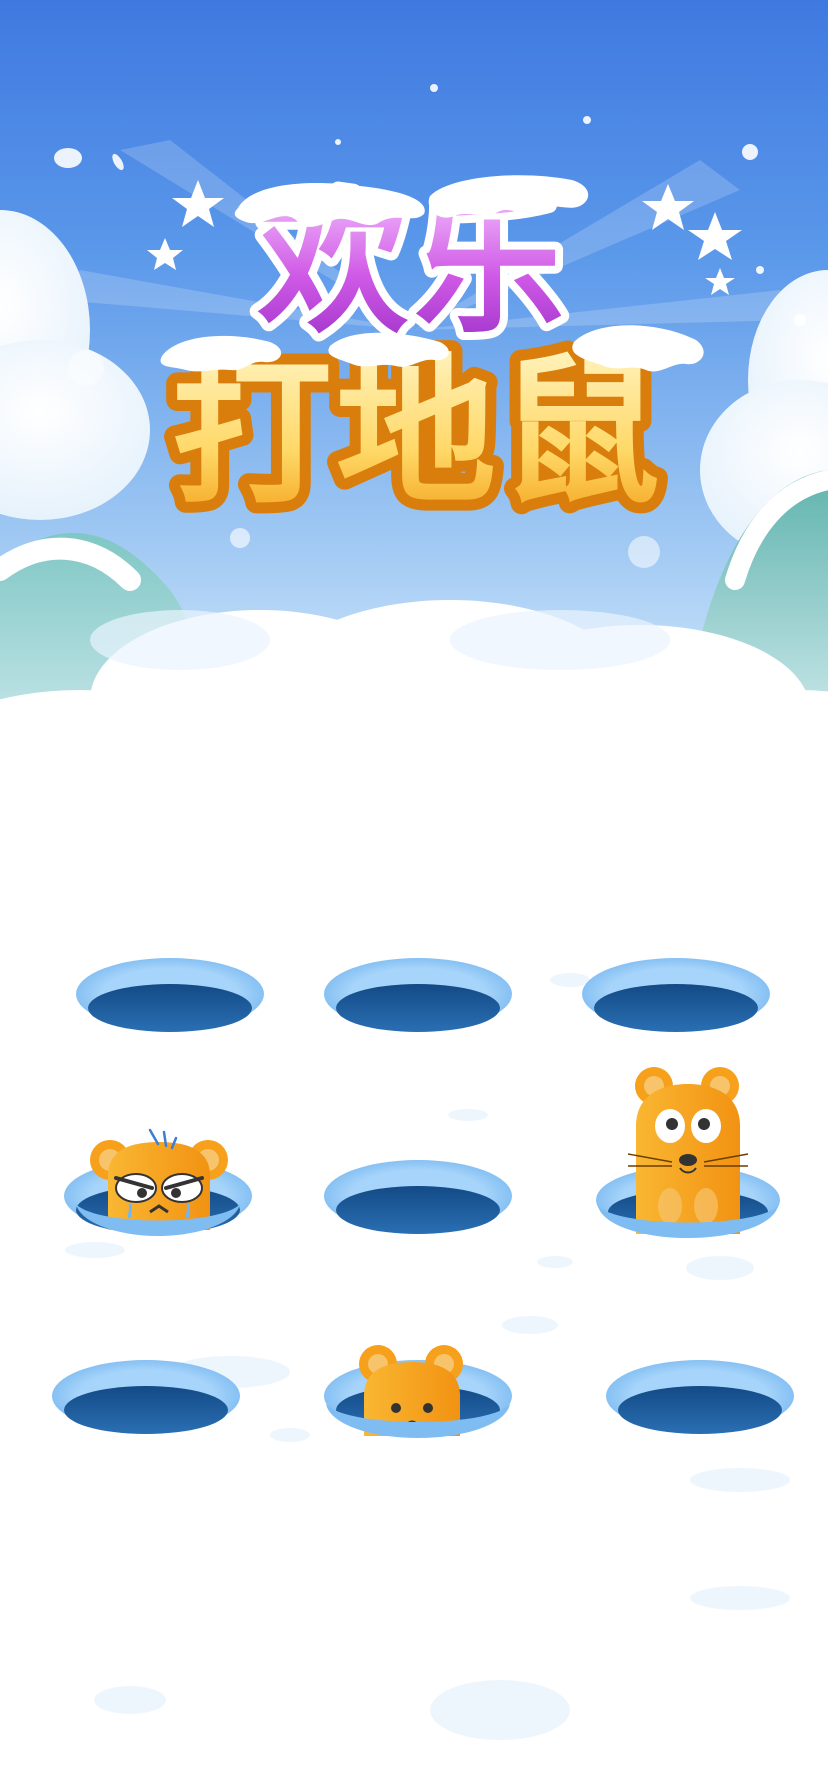 The width and height of the screenshot is (828, 1792). What do you see at coordinates (170, 995) in the screenshot?
I see `hole-r1-c1` at bounding box center [170, 995].